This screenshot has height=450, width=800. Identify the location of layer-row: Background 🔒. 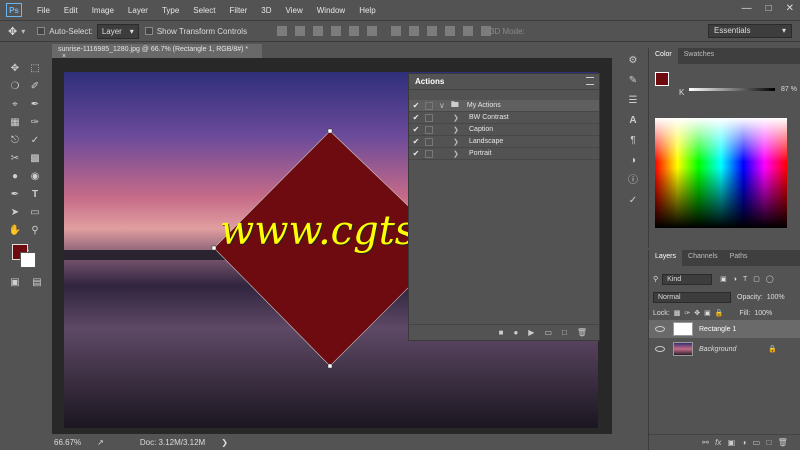
(724, 349).